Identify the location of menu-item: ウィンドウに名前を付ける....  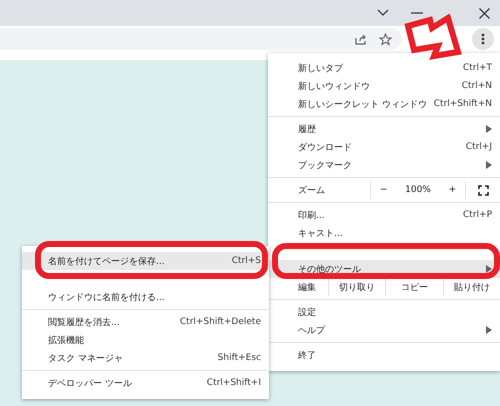
(145, 297).